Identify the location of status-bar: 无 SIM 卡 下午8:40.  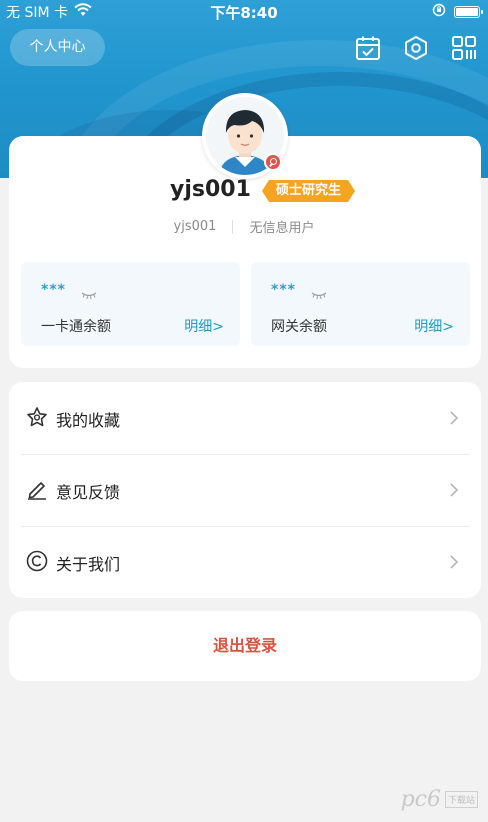
(244, 11).